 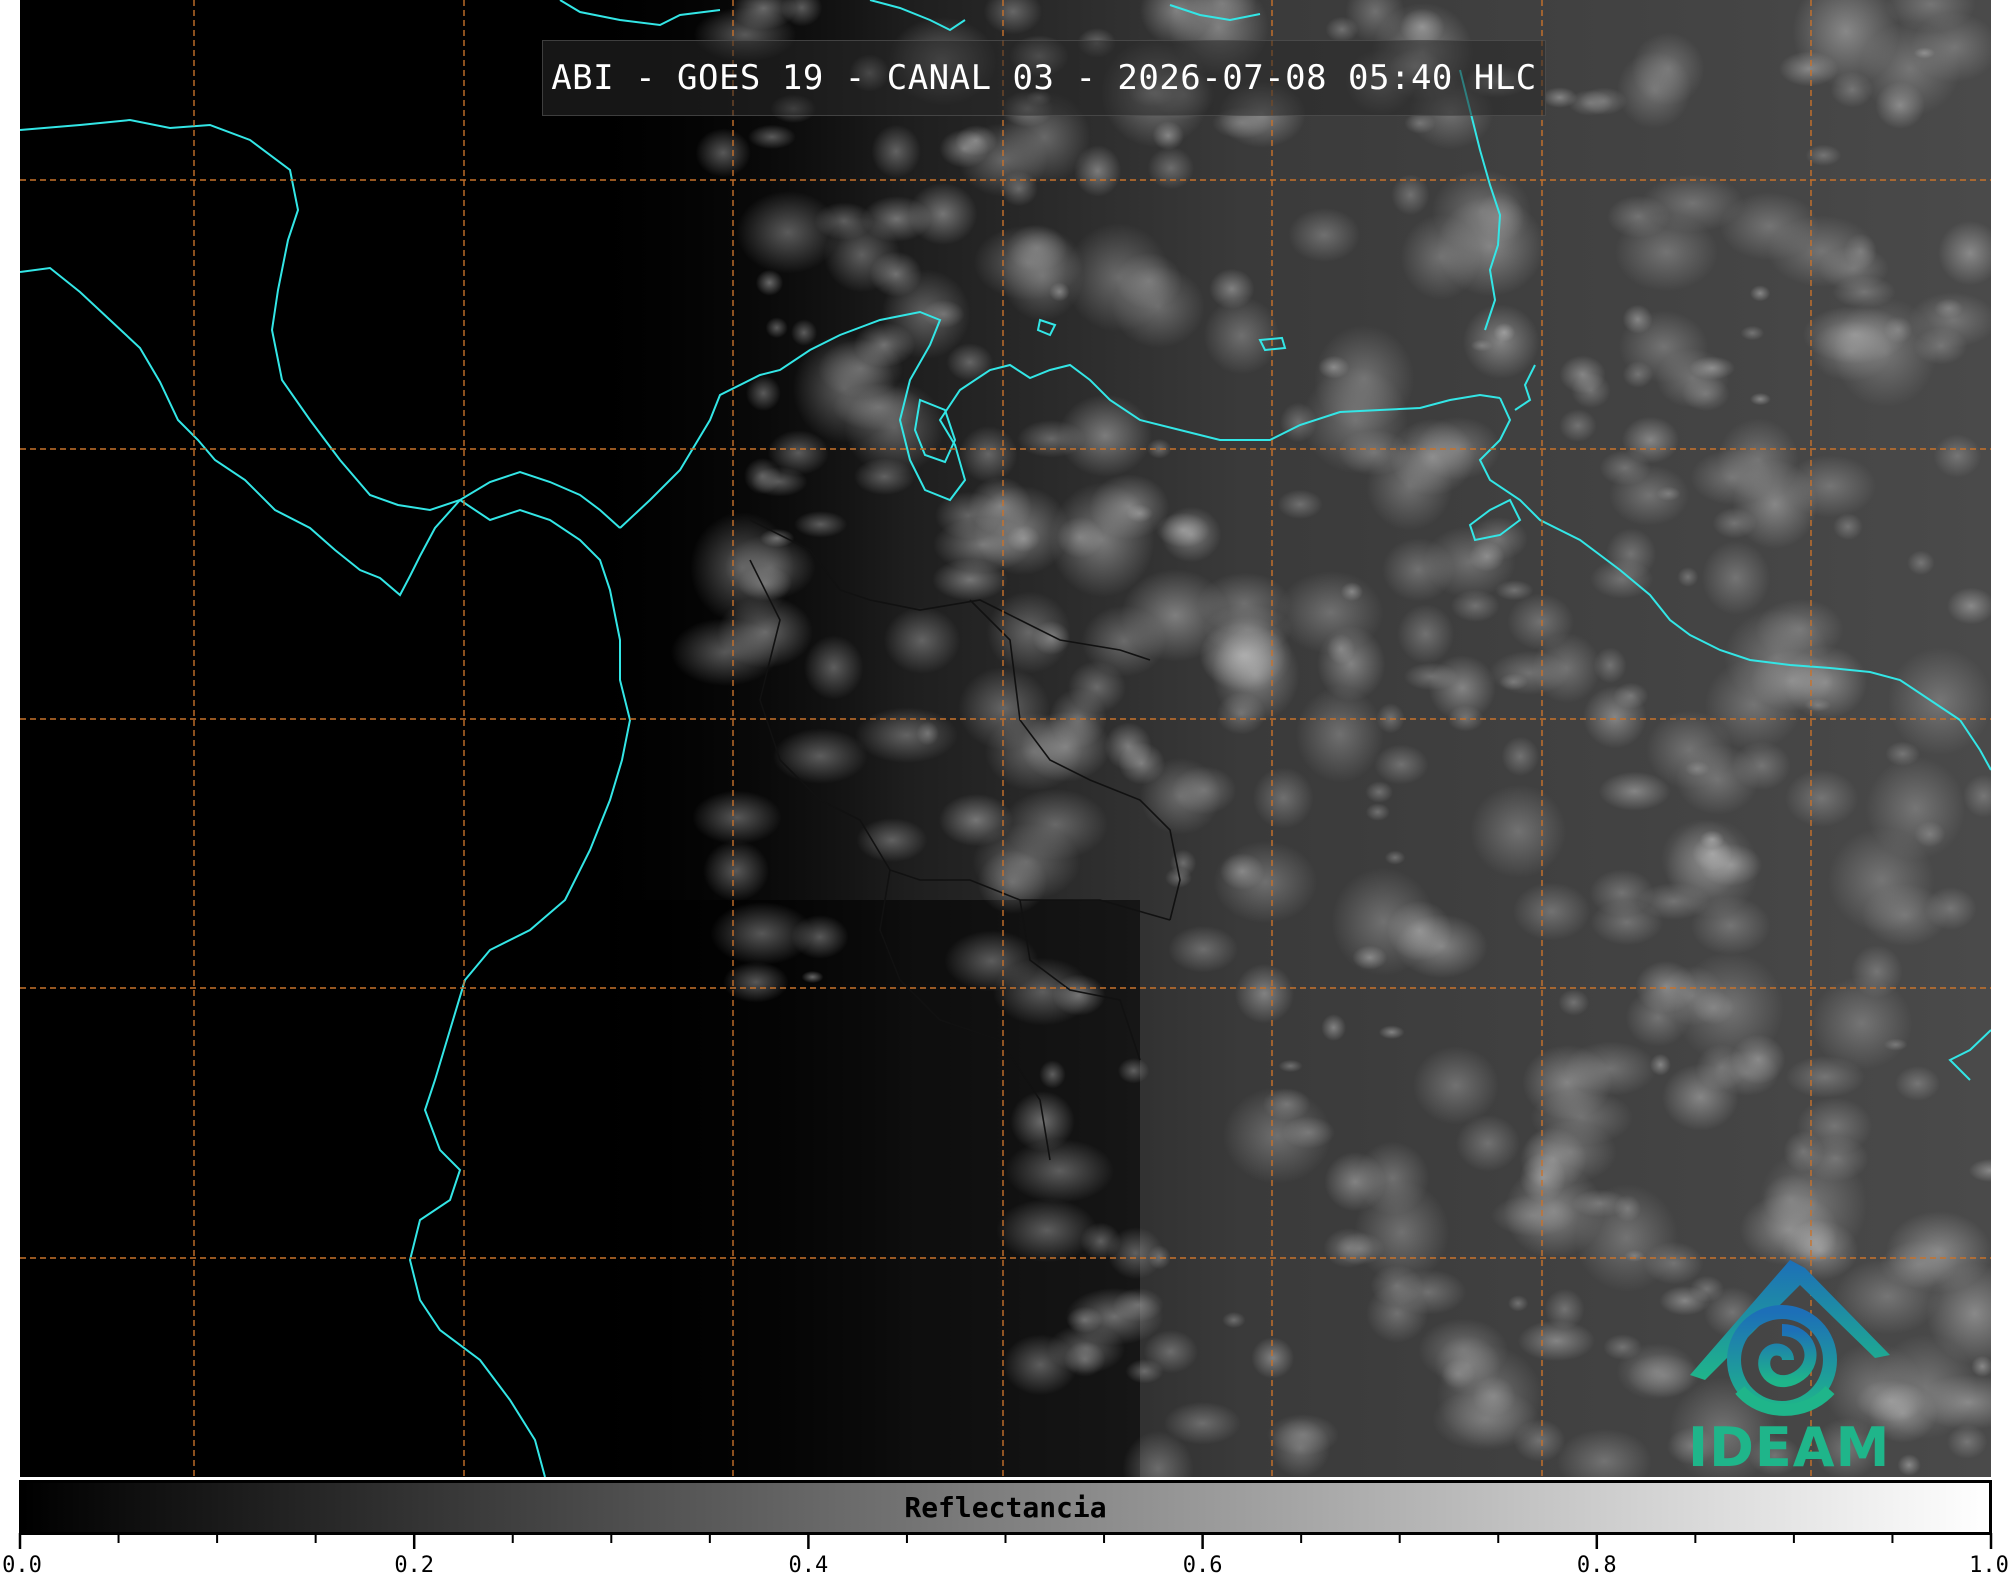 I want to click on colorbar-tick-label: 0.0, so click(x=22, y=1565).